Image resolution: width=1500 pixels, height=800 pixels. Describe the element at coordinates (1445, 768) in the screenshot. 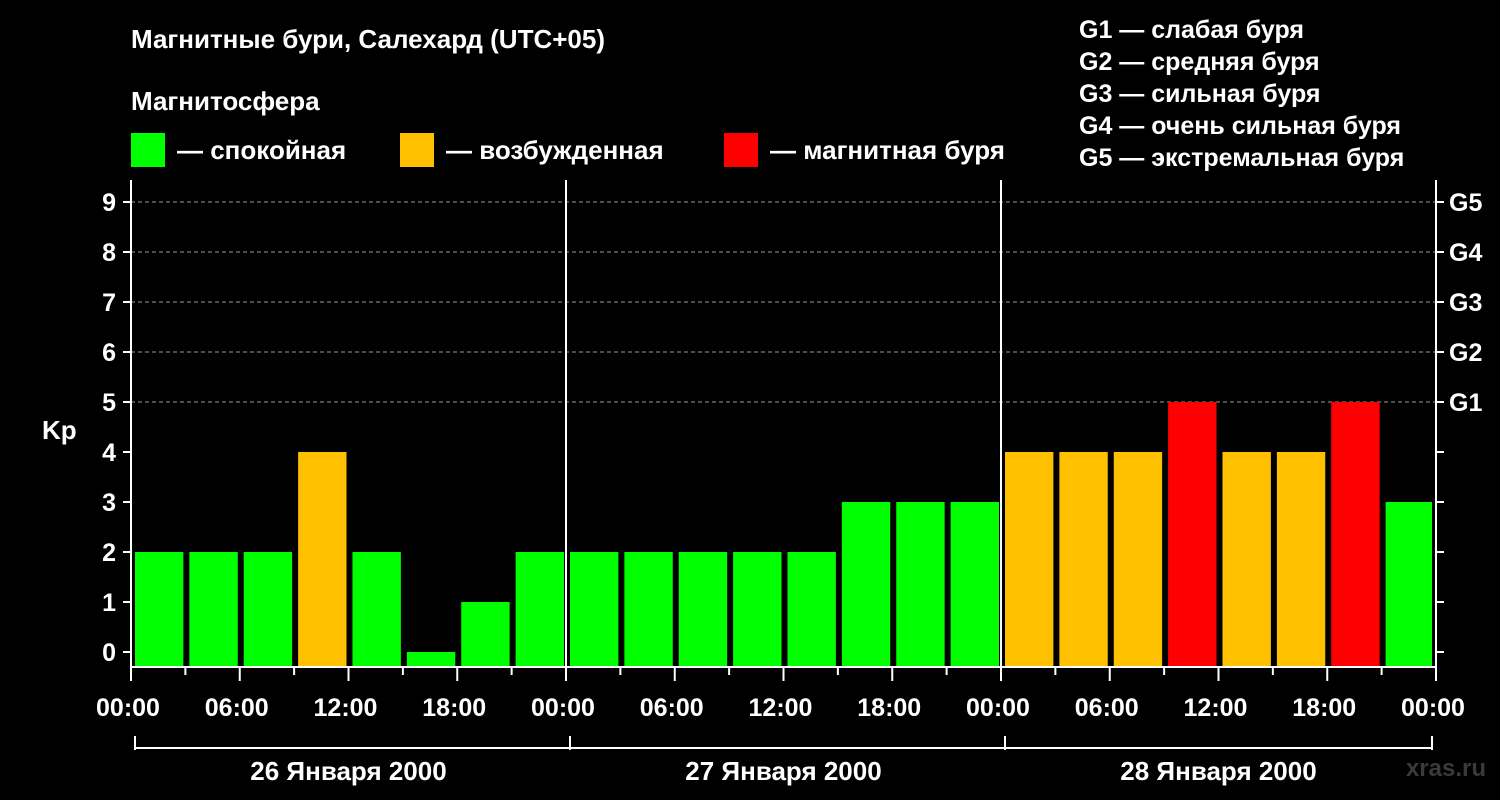

I see `watermark: xras.ru` at that location.